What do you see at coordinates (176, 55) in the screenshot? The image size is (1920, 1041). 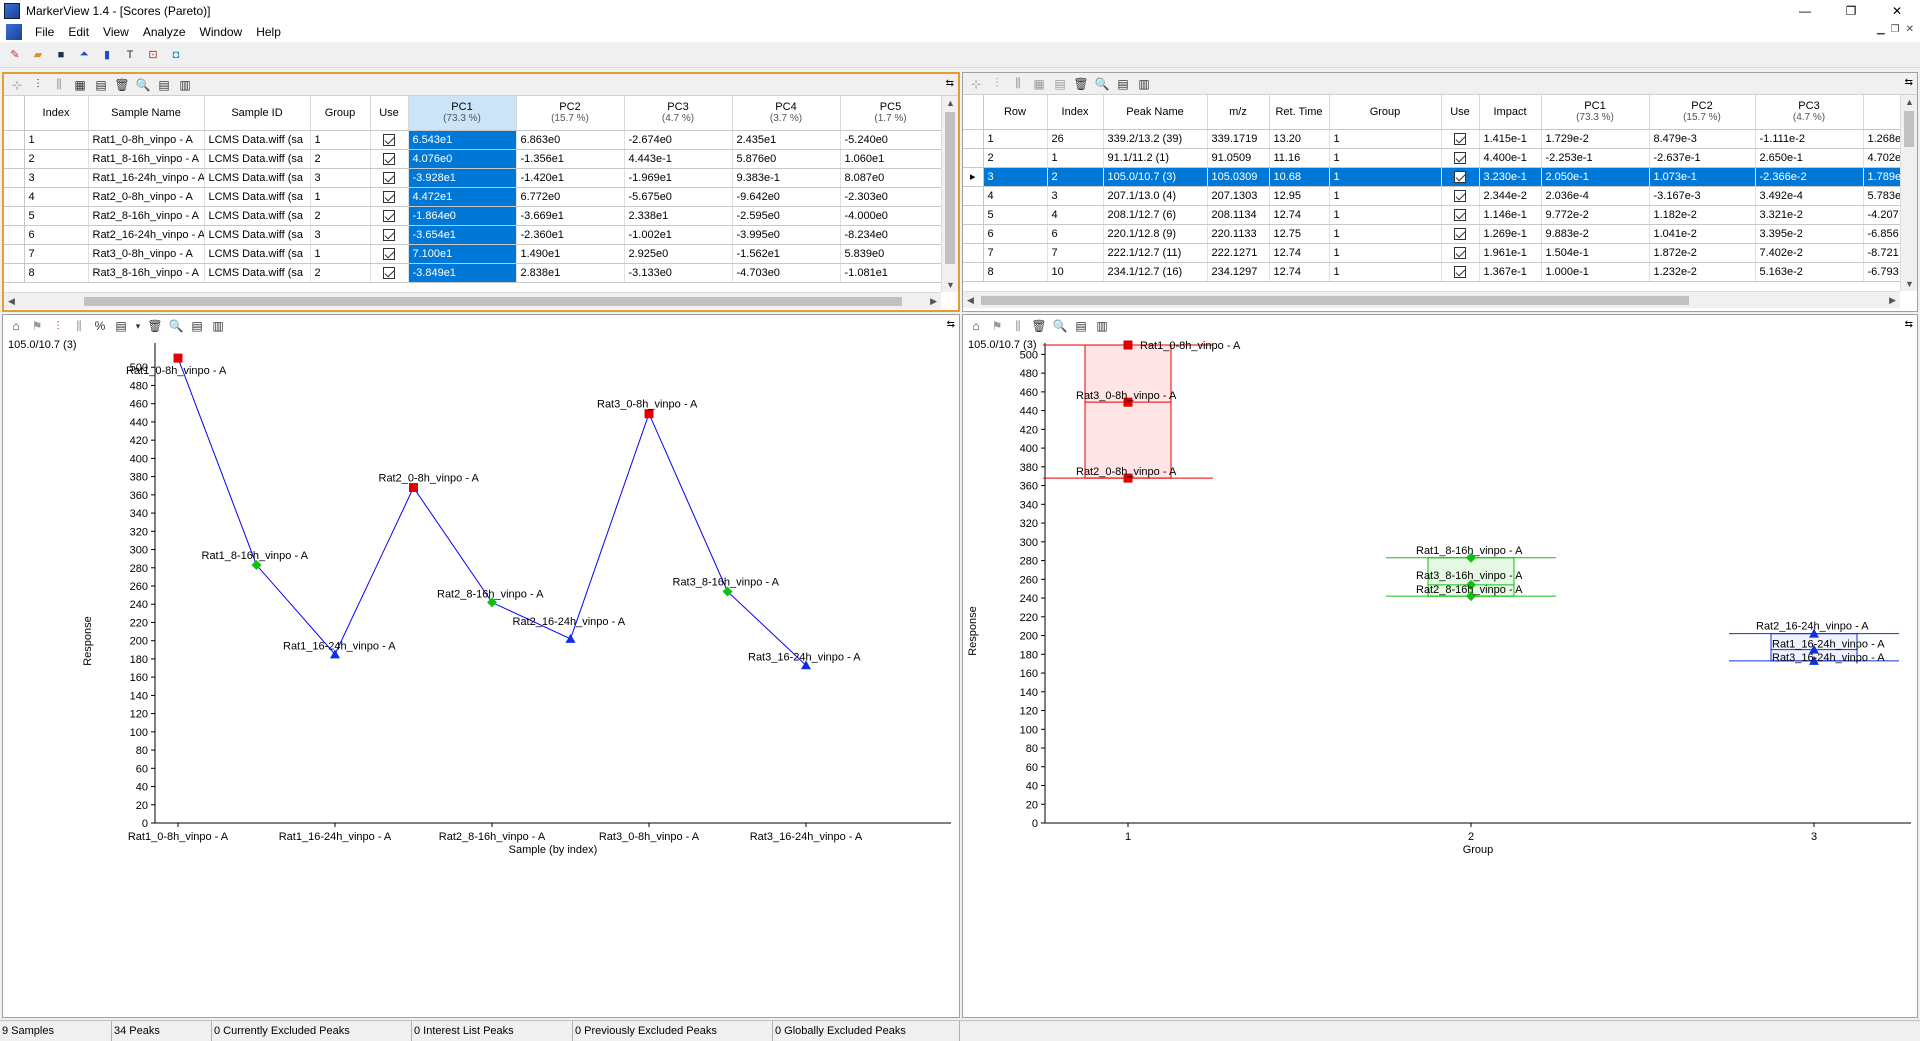 I see `network-icon: ◘` at bounding box center [176, 55].